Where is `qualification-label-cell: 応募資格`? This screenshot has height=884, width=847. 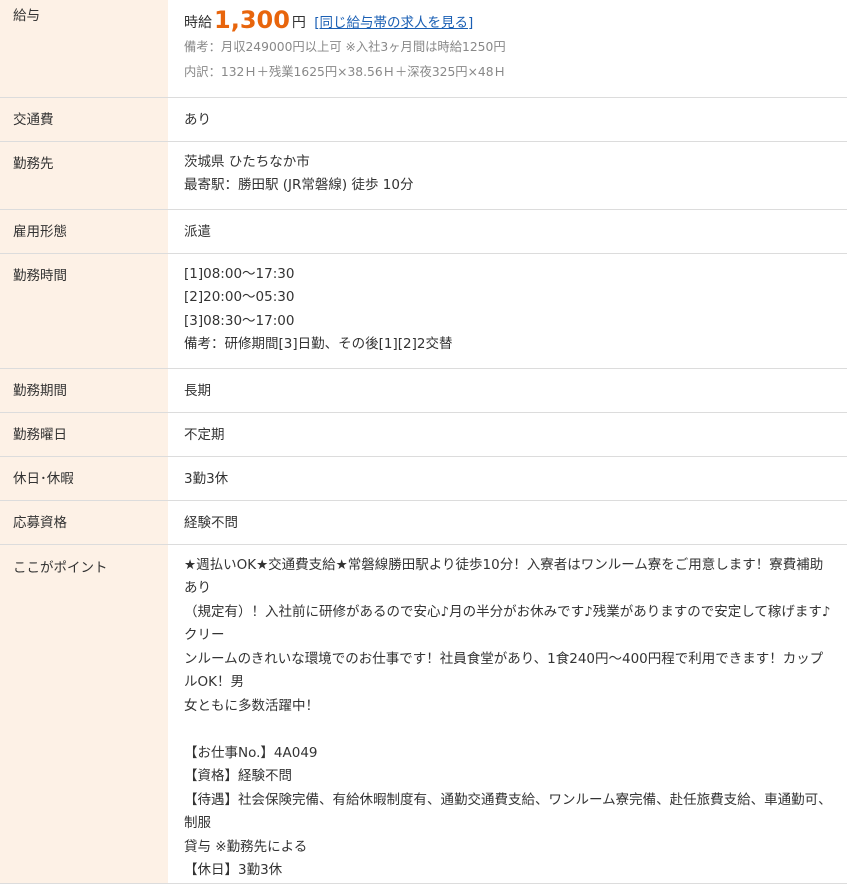
qualification-label-cell: 応募資格 is located at coordinates (84, 522).